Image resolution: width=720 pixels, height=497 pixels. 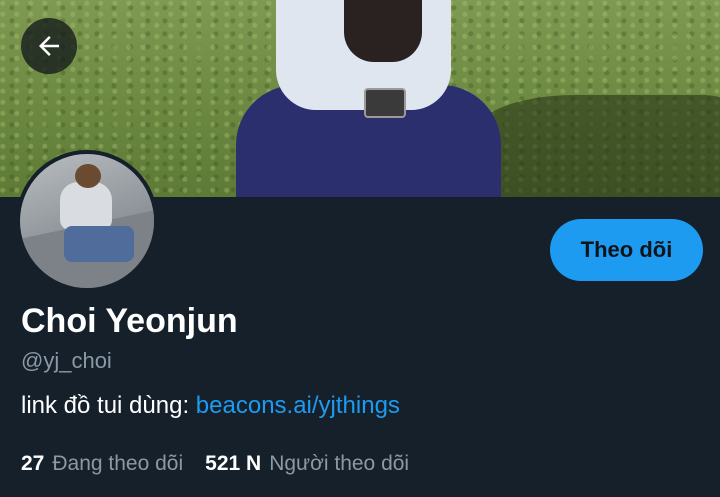 What do you see at coordinates (595, 146) in the screenshot?
I see `banner-shadow` at bounding box center [595, 146].